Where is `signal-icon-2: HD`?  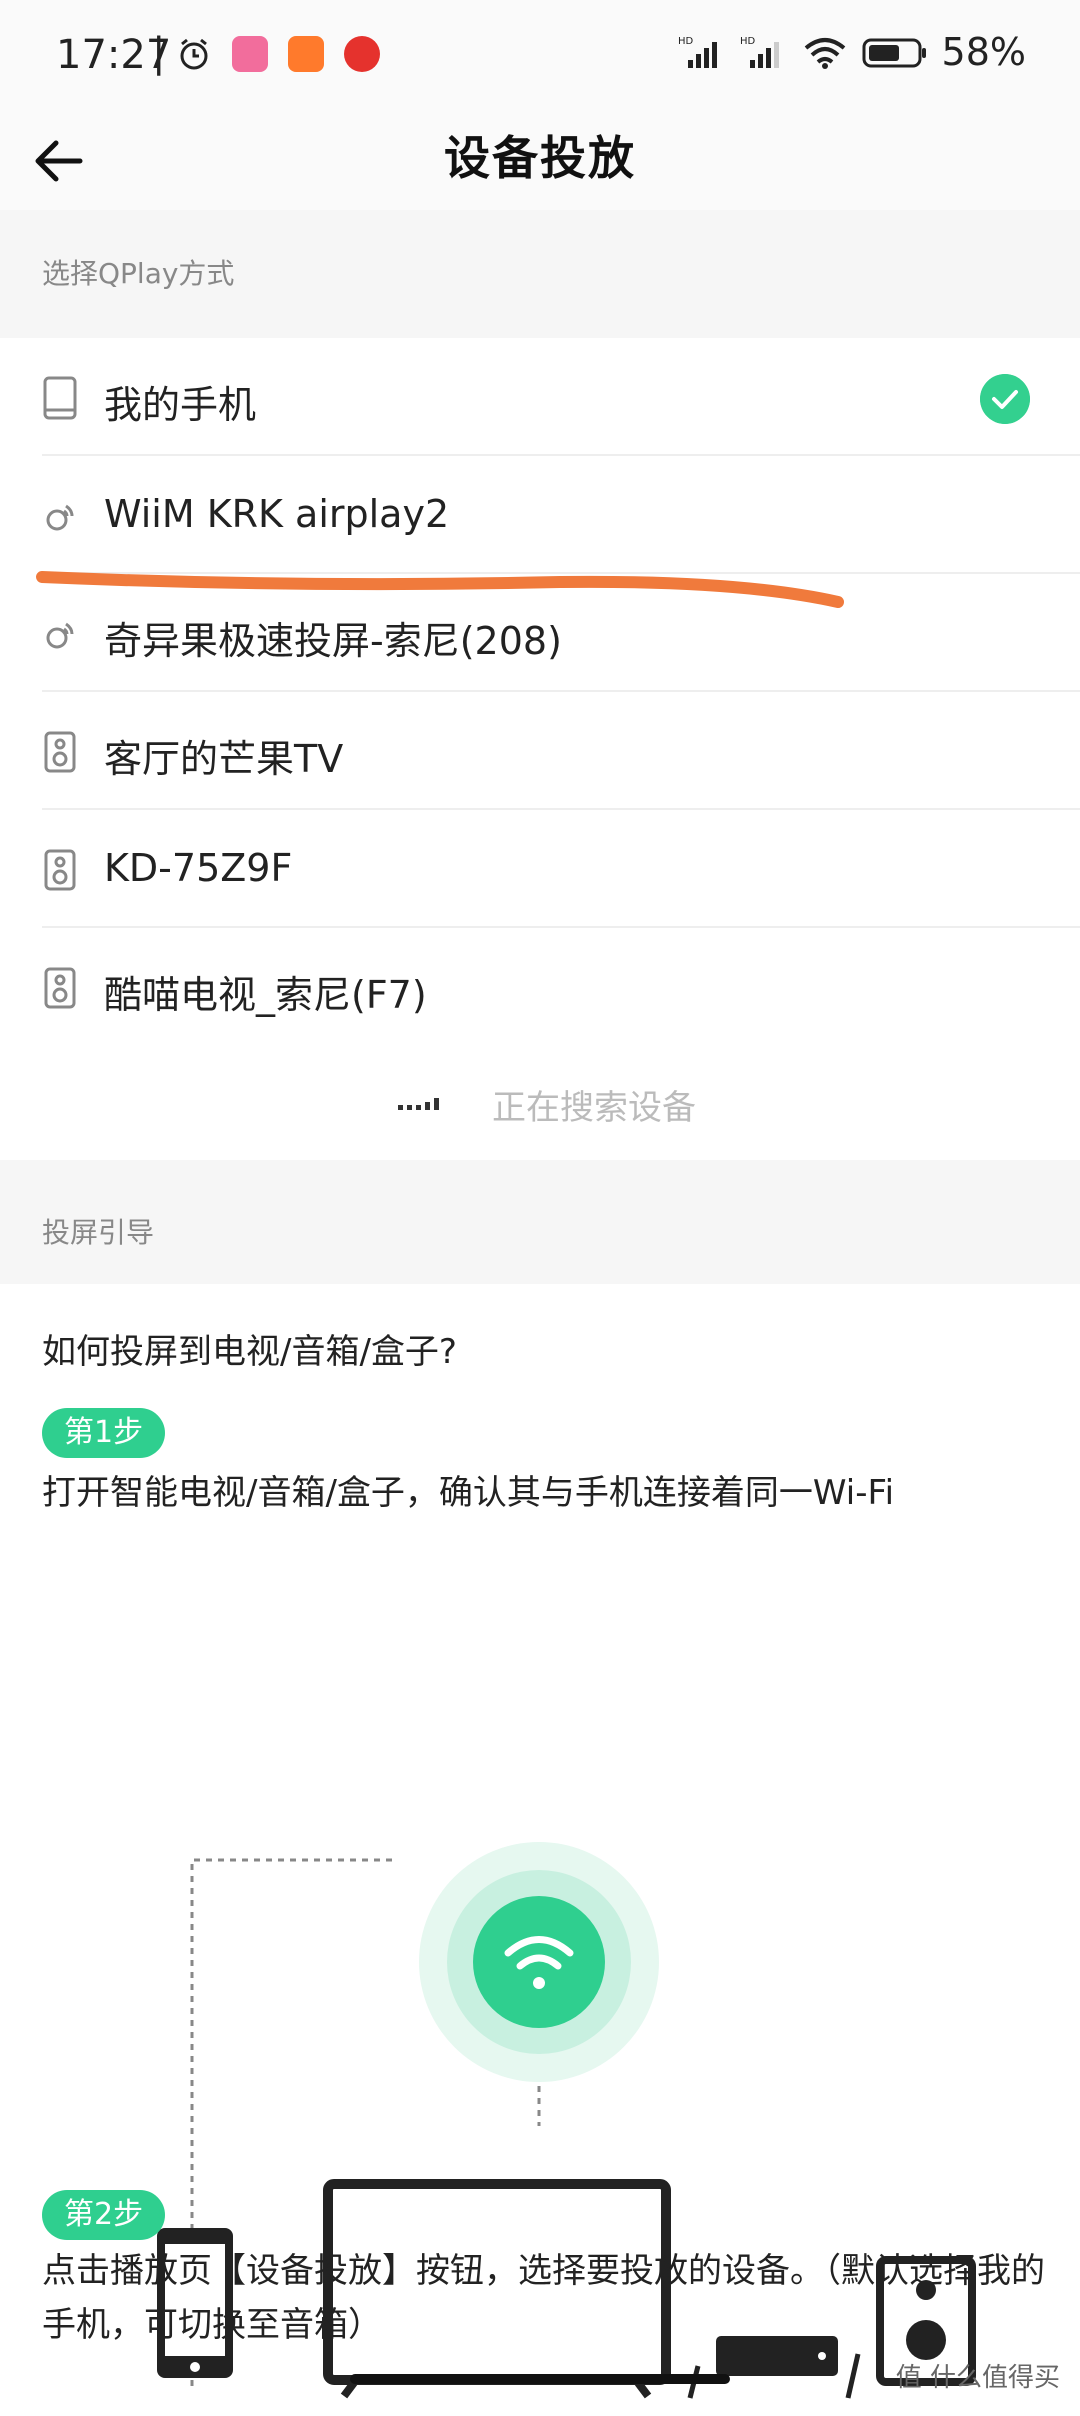 signal-icon-2: HD is located at coordinates (759, 52).